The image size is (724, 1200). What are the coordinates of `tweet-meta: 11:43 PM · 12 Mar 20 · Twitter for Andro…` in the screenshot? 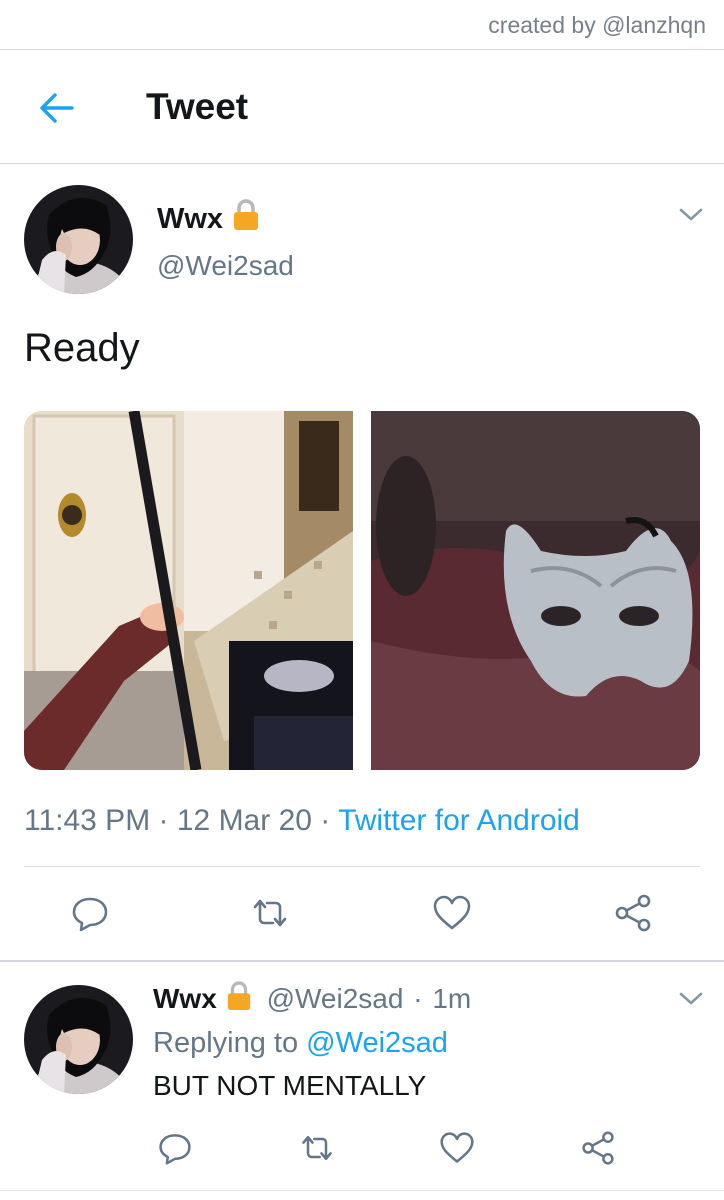 It's located at (302, 821).